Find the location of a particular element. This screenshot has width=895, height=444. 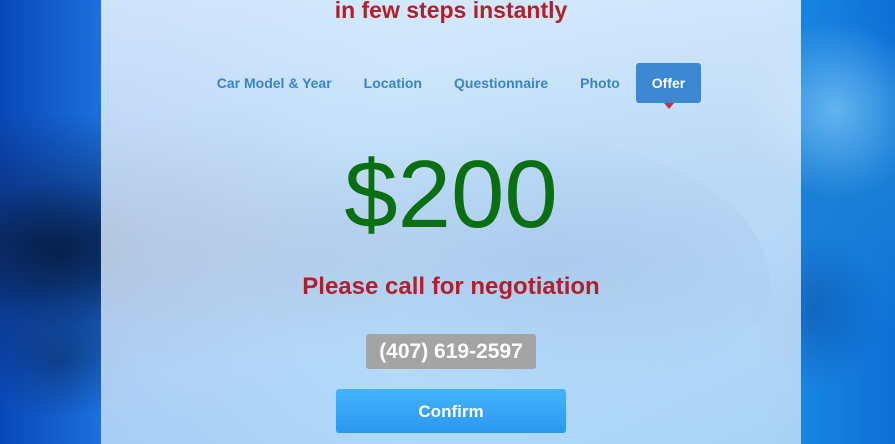

step-location: Location is located at coordinates (393, 83).